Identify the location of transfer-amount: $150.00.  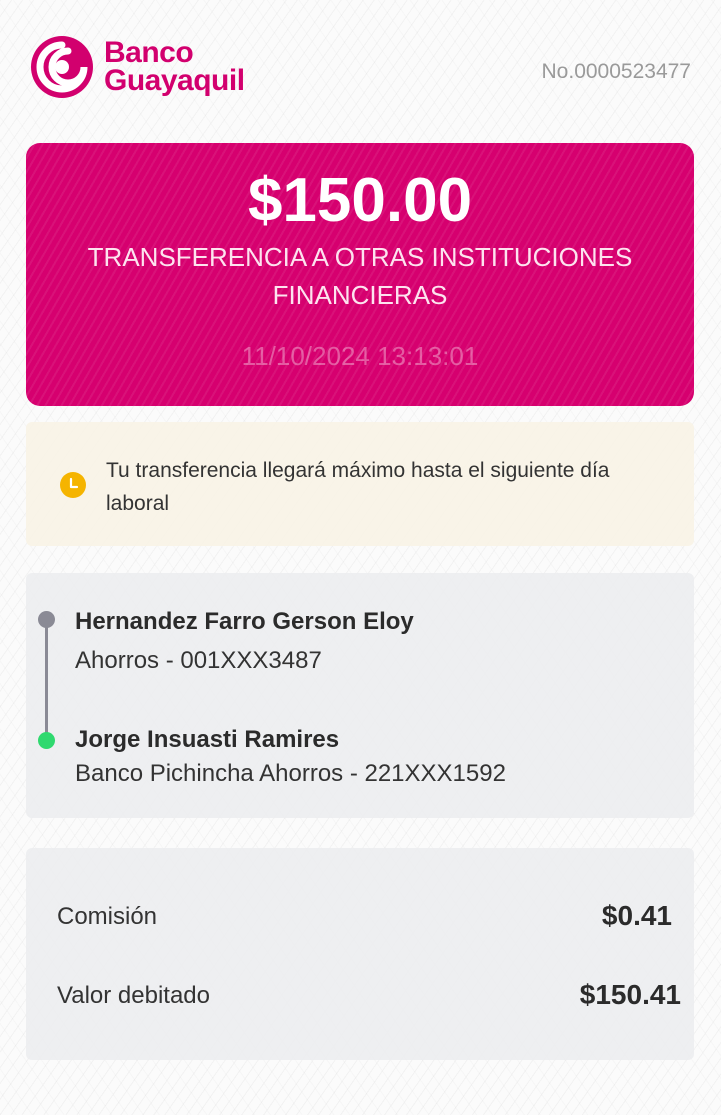
(360, 200).